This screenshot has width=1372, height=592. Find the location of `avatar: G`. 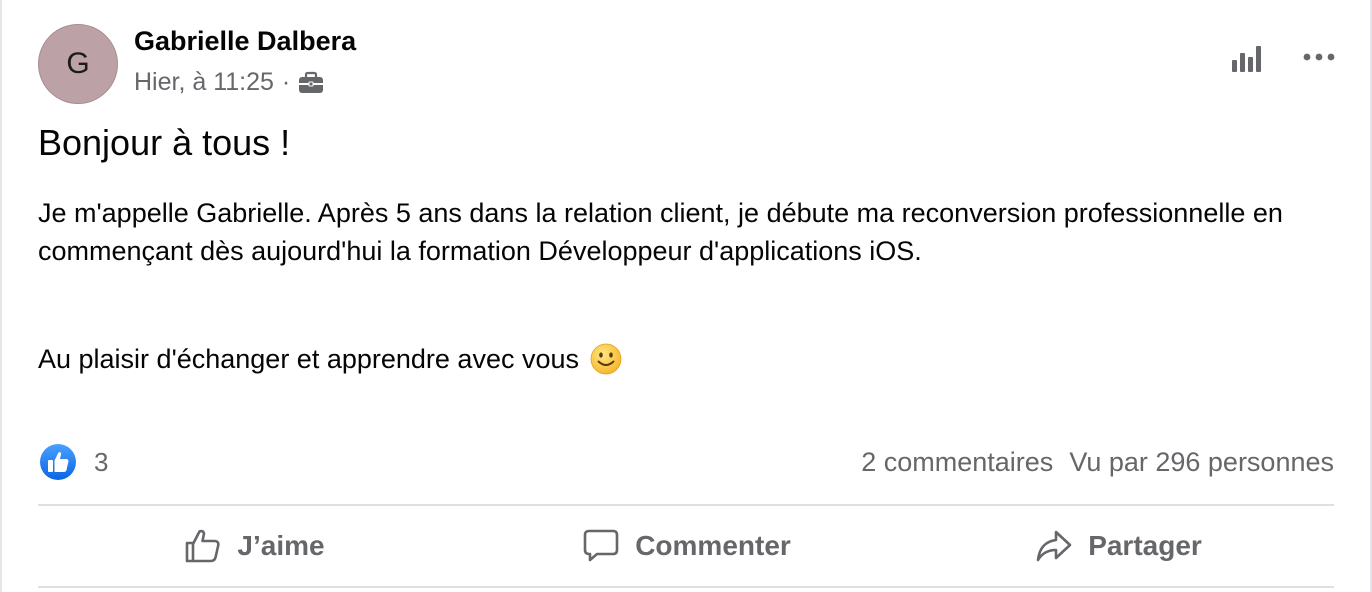

avatar: G is located at coordinates (78, 64).